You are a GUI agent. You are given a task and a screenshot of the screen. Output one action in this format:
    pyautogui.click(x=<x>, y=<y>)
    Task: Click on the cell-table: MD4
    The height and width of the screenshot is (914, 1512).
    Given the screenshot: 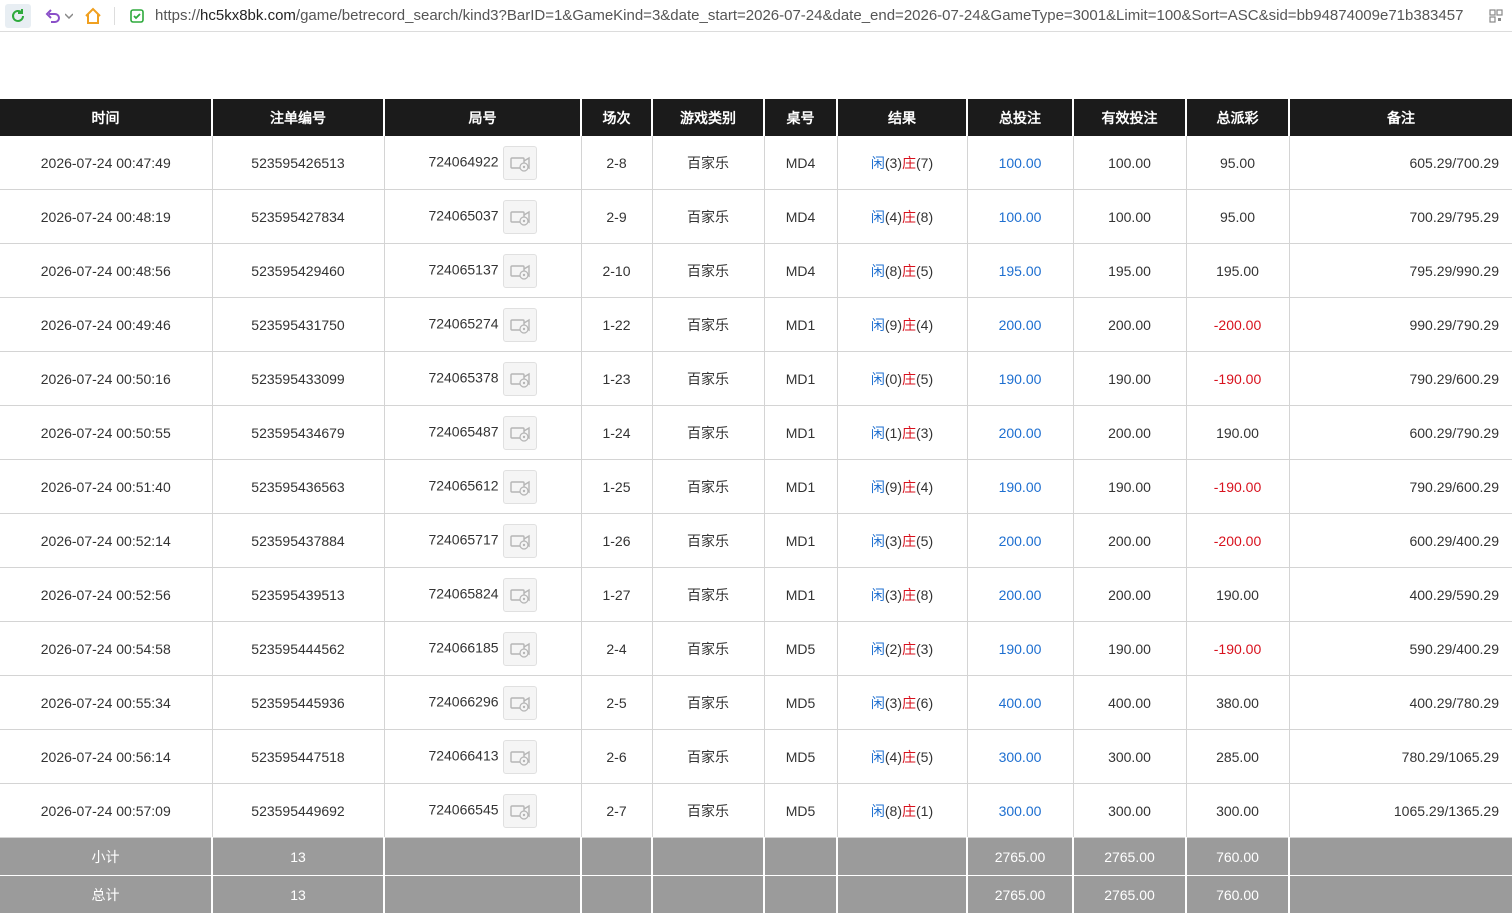 What is the action you would take?
    pyautogui.click(x=801, y=216)
    